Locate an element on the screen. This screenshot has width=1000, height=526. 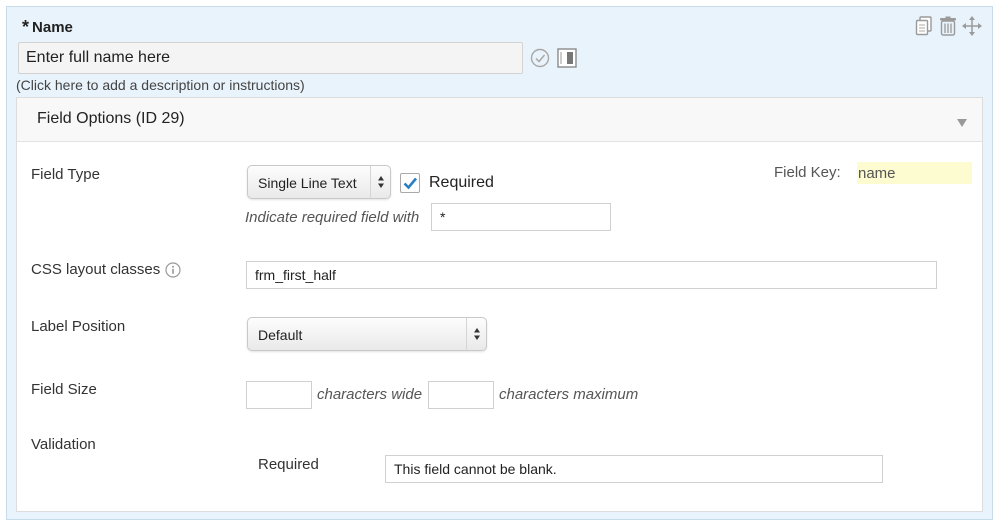
characters-maximum-label: characters maximum is located at coordinates (569, 394).